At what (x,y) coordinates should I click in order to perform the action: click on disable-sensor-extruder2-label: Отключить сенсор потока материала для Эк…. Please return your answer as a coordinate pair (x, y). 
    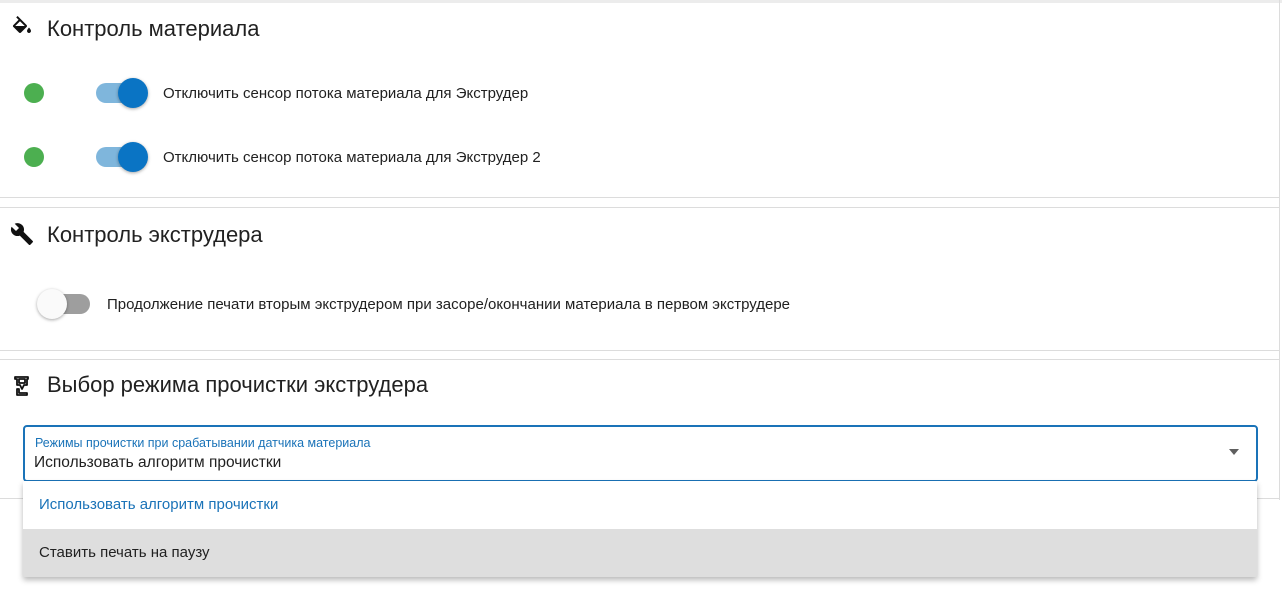
    Looking at the image, I should click on (352, 157).